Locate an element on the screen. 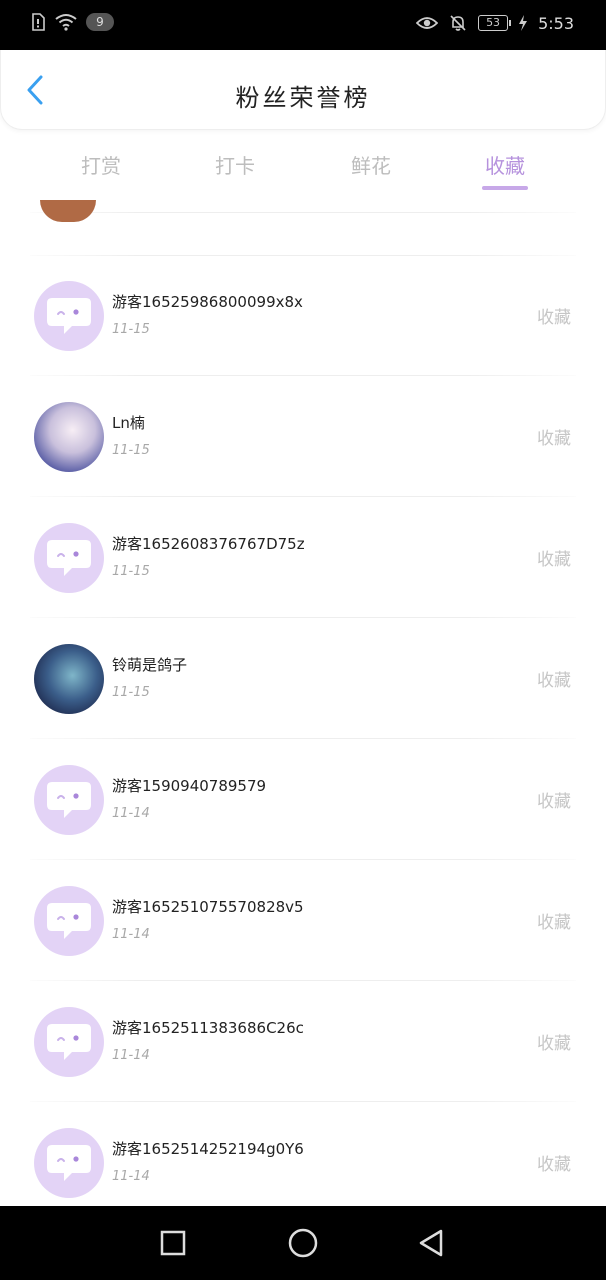  divider is located at coordinates (303, 212).